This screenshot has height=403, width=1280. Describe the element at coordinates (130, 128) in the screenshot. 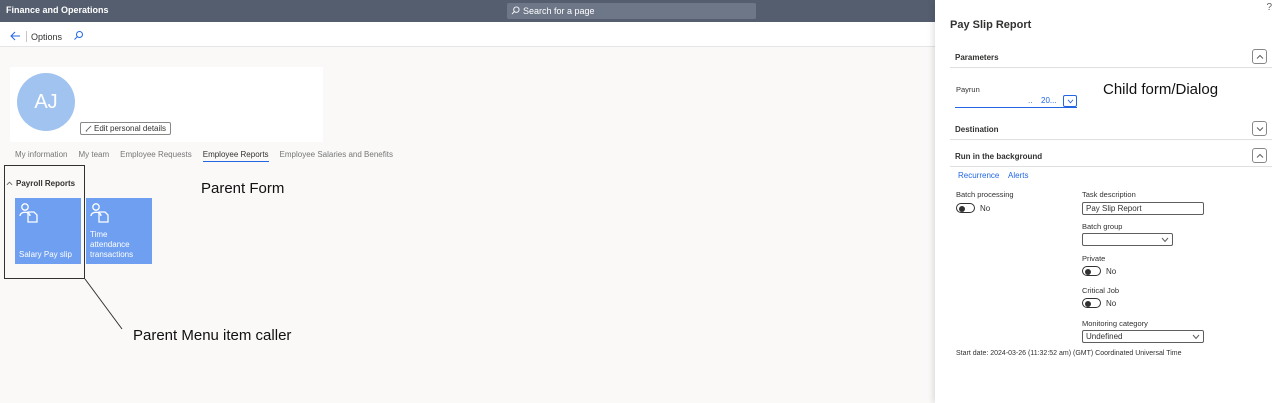

I see `edit-personal-details-label: Edit personal details` at that location.